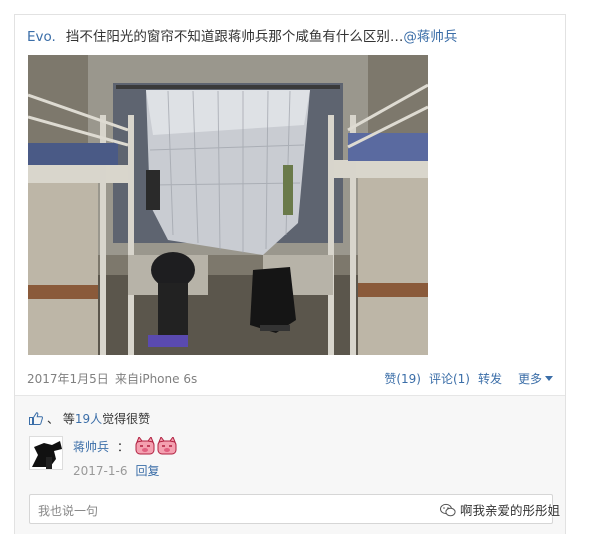 The image size is (592, 537). What do you see at coordinates (448, 510) in the screenshot?
I see `wechat-icon` at bounding box center [448, 510].